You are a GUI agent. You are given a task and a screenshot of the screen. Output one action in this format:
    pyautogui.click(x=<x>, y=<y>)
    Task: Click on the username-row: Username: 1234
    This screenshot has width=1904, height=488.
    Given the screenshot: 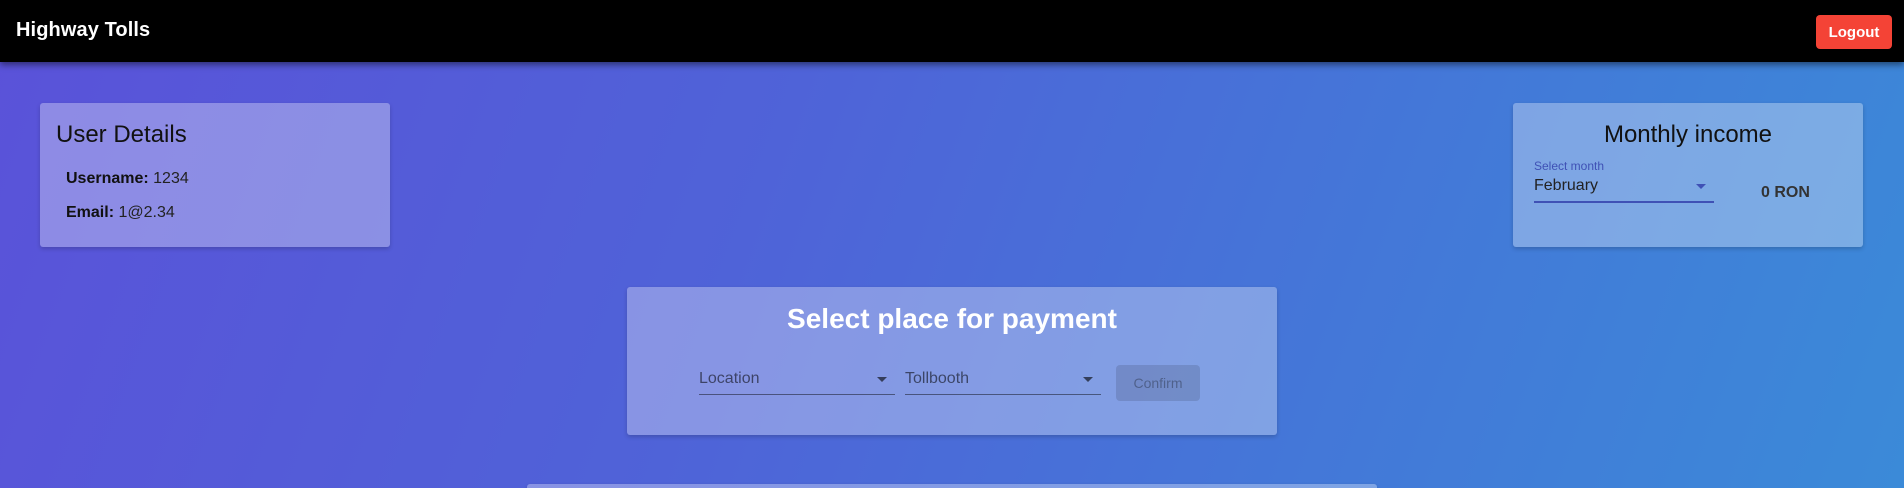 What is the action you would take?
    pyautogui.click(x=127, y=179)
    